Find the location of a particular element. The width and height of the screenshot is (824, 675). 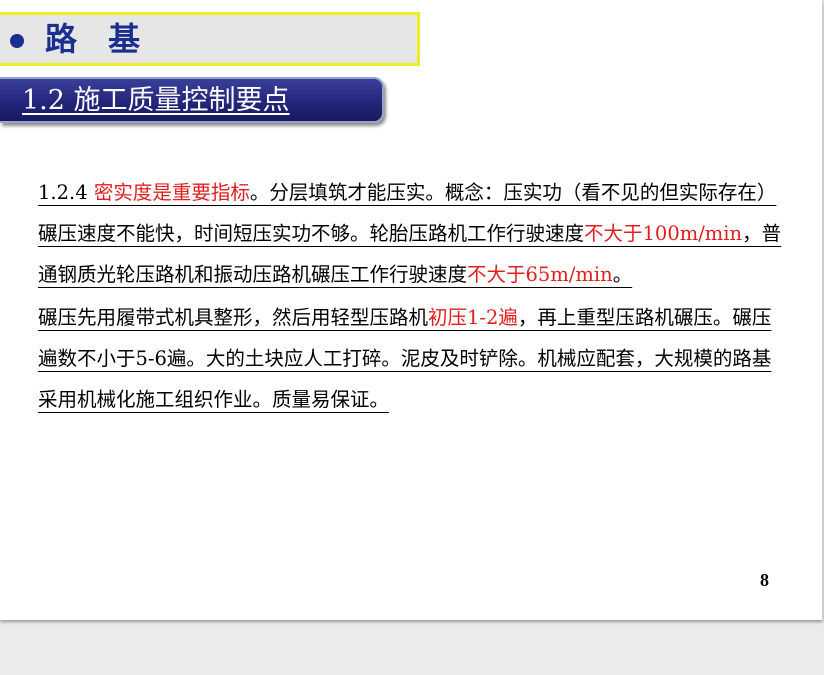

highlight-speed-100: 不大于100m/min is located at coordinates (663, 233).